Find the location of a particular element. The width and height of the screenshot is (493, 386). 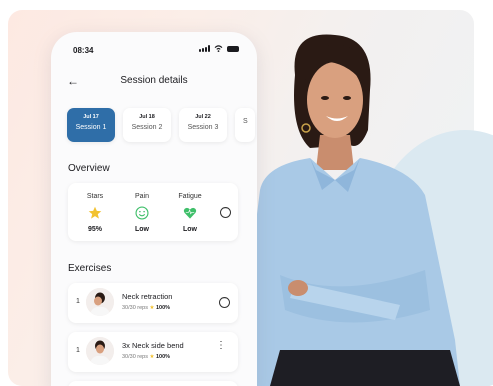

status-icons is located at coordinates (219, 48).